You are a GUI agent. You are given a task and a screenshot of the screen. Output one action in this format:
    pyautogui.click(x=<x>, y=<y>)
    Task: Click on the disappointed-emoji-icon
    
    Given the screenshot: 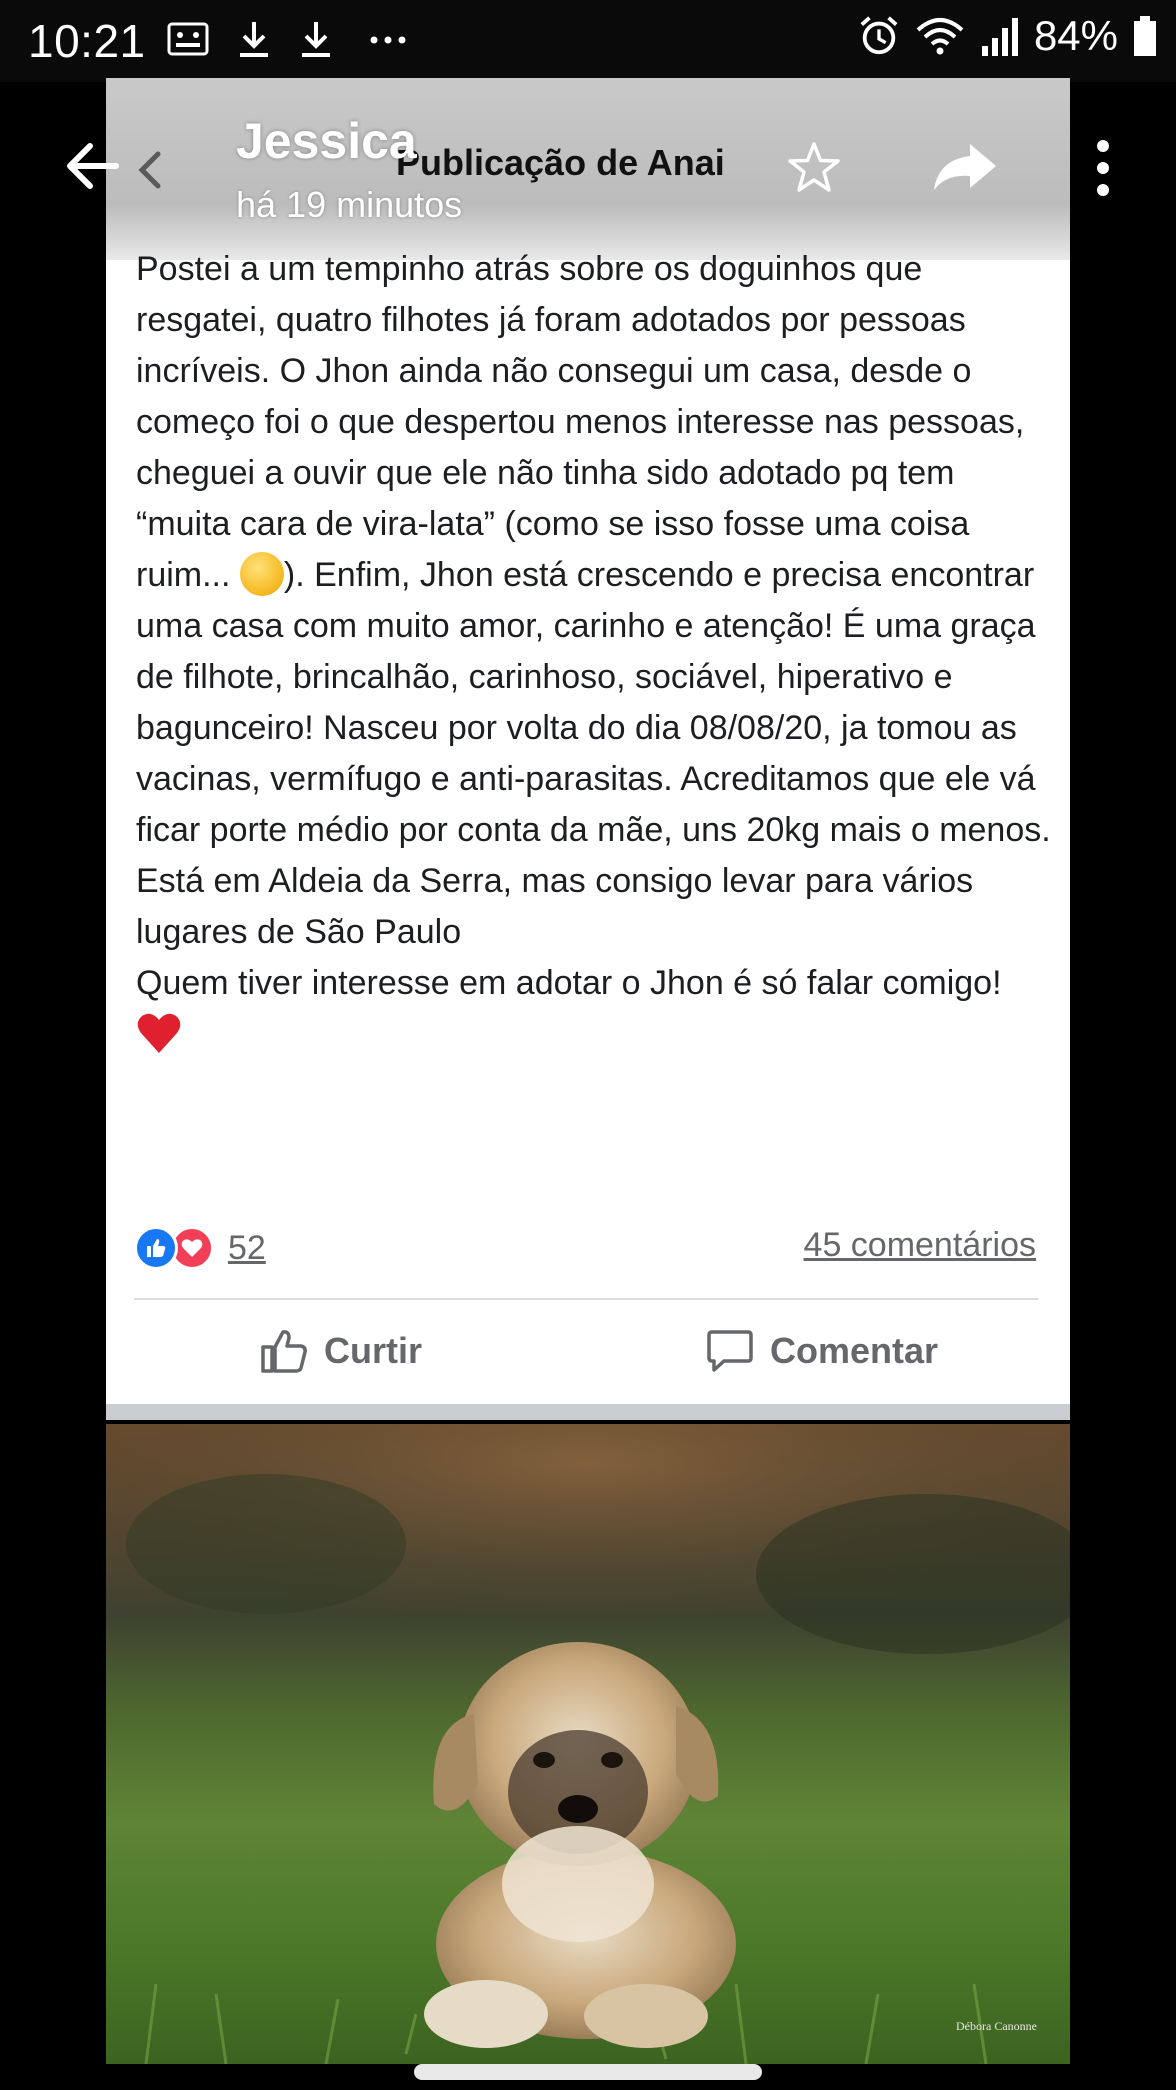 What is the action you would take?
    pyautogui.click(x=261, y=574)
    